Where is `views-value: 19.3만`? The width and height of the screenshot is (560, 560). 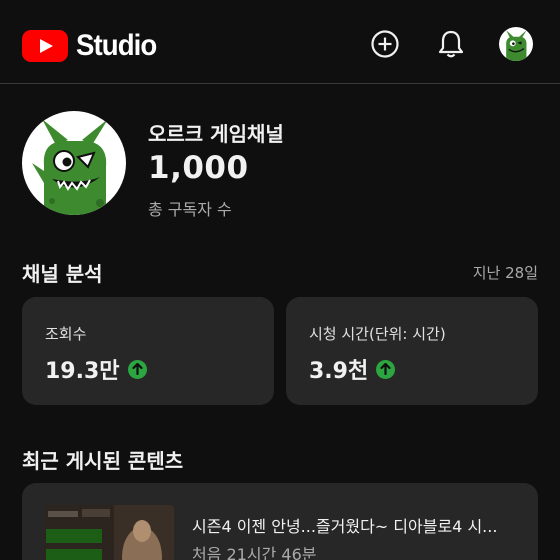
views-value: 19.3만 is located at coordinates (82, 371).